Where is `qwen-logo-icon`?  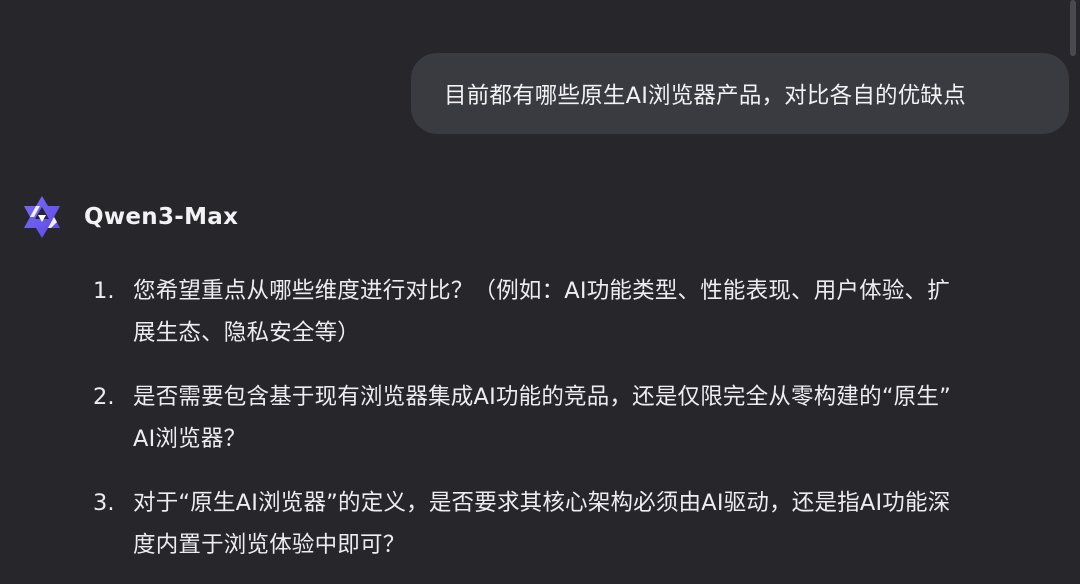
qwen-logo-icon is located at coordinates (42, 217).